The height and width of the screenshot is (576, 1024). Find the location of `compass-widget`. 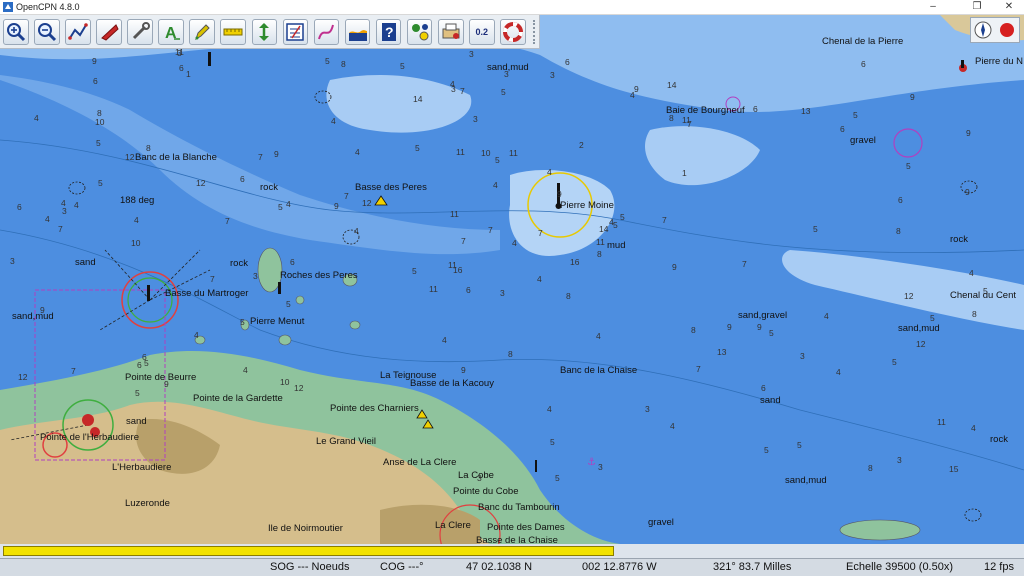

compass-widget is located at coordinates (995, 30).